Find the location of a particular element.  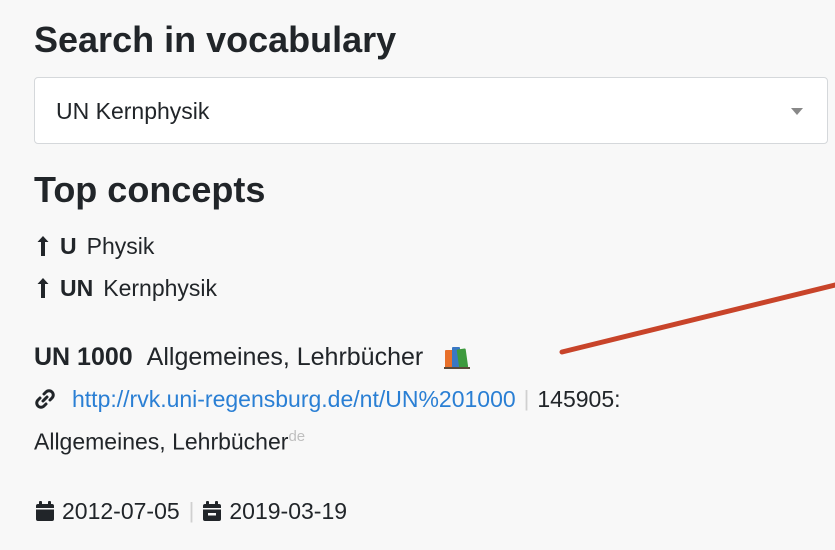

chevron-down-icon is located at coordinates (797, 111).